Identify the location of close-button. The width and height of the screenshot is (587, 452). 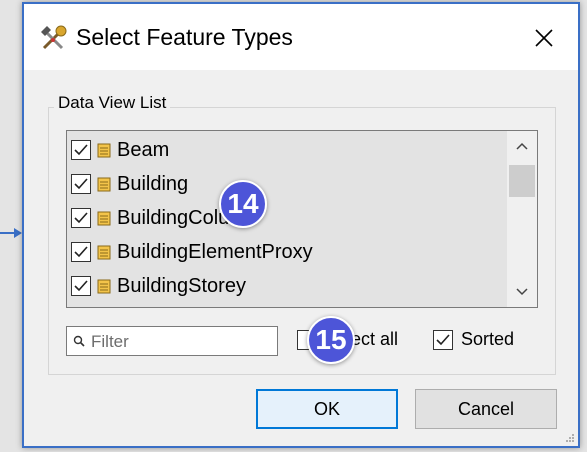
(544, 38).